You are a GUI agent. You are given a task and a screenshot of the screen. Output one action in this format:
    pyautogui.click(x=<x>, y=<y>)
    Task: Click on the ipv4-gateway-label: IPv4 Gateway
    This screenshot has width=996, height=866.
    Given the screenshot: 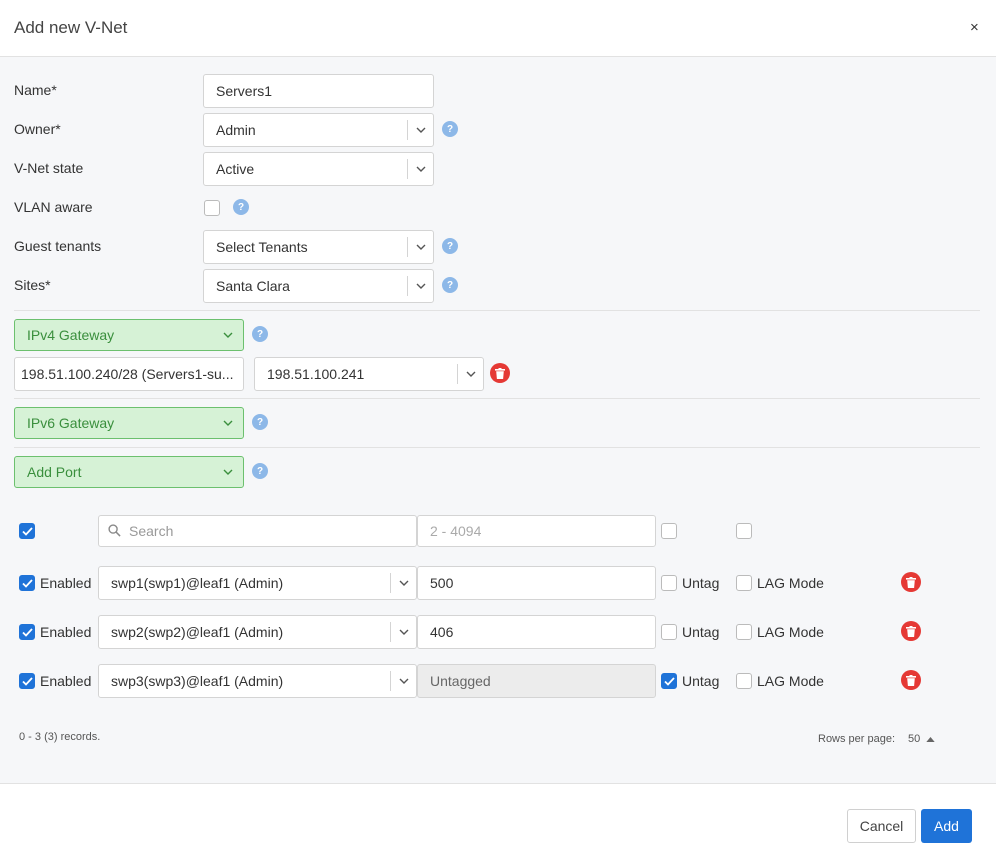 What is the action you would take?
    pyautogui.click(x=71, y=335)
    